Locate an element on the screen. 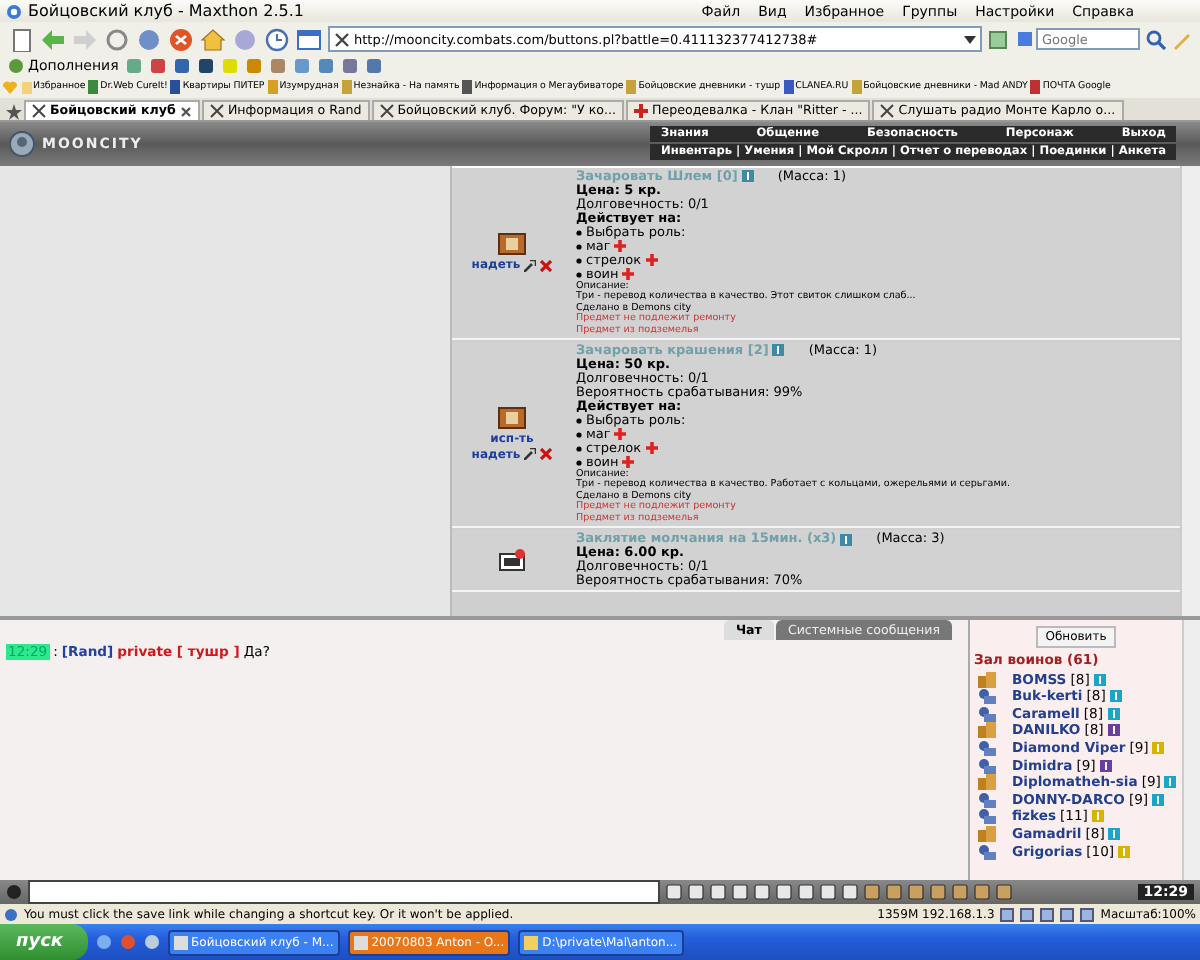  window-title: Бойцовский клуб - Maxthon 2.5.1 is located at coordinates (167, 11).